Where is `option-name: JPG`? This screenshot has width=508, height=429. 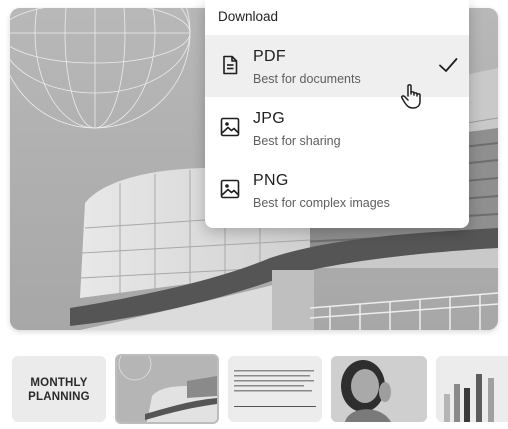
option-name: JPG is located at coordinates (269, 118).